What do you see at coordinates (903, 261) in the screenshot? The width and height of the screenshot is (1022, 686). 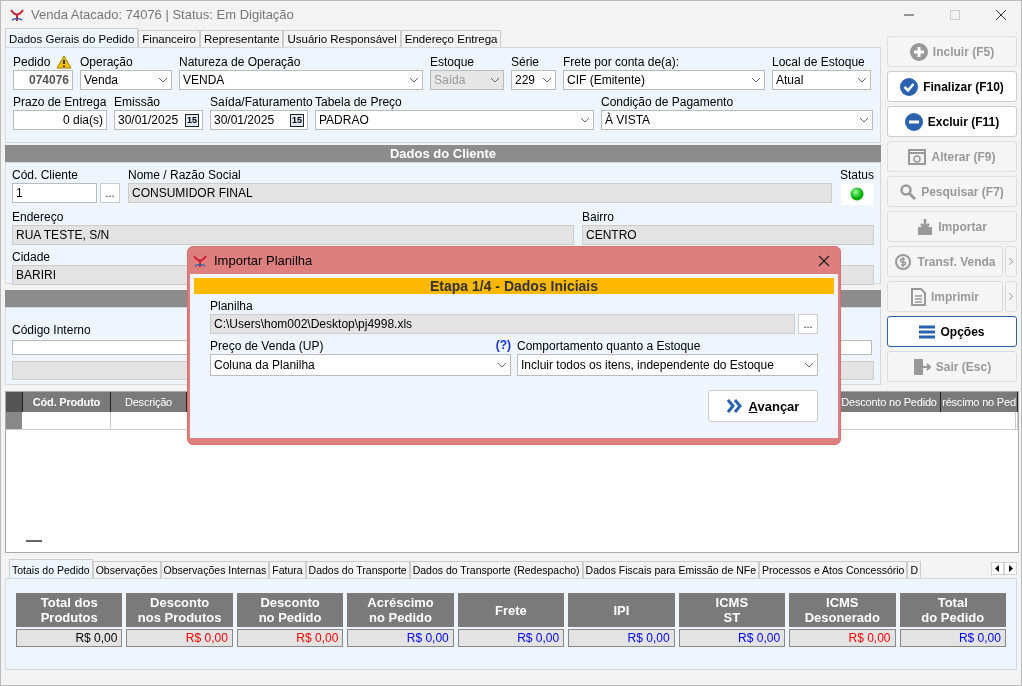 I see `dollar-cycle-icon` at bounding box center [903, 261].